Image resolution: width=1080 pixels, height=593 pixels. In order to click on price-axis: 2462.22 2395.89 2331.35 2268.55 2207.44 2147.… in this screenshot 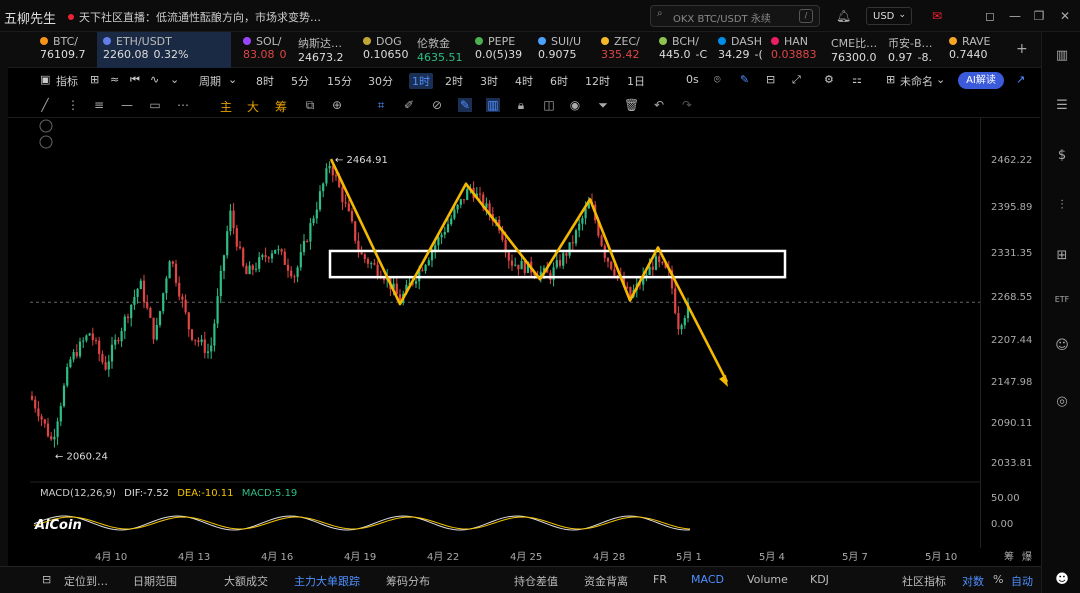, I will do `click(1010, 333)`.